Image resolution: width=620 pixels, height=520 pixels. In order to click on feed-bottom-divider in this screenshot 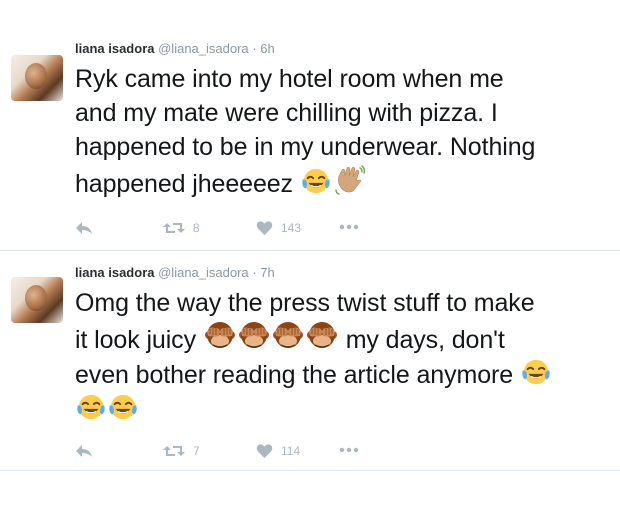, I will do `click(310, 470)`.